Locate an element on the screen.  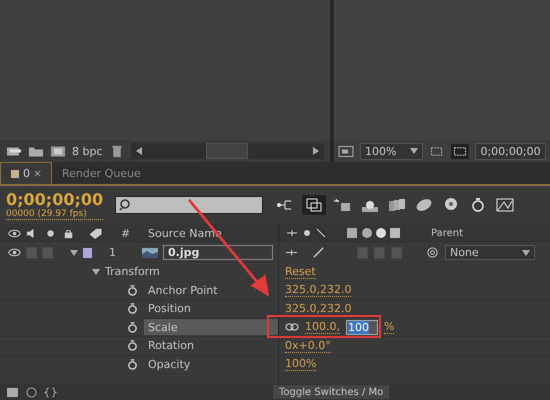
bit-depth: 8 bpc is located at coordinates (87, 151).